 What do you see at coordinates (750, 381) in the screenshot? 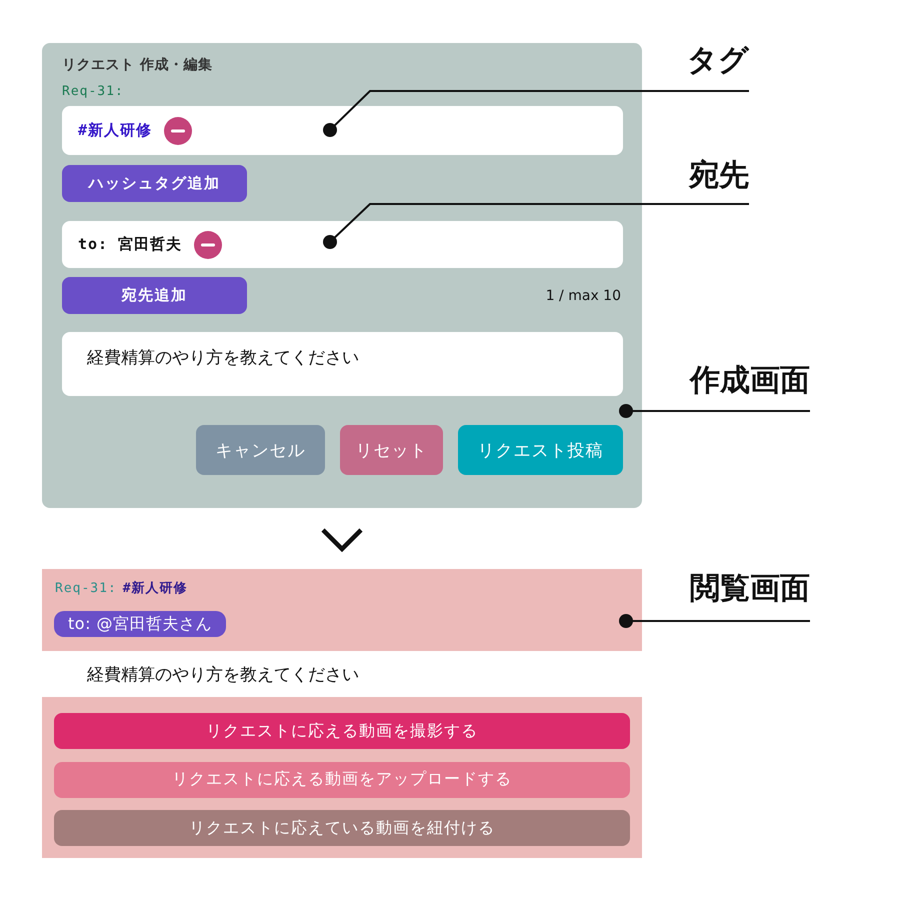
I see `callout-label: 作成画面` at bounding box center [750, 381].